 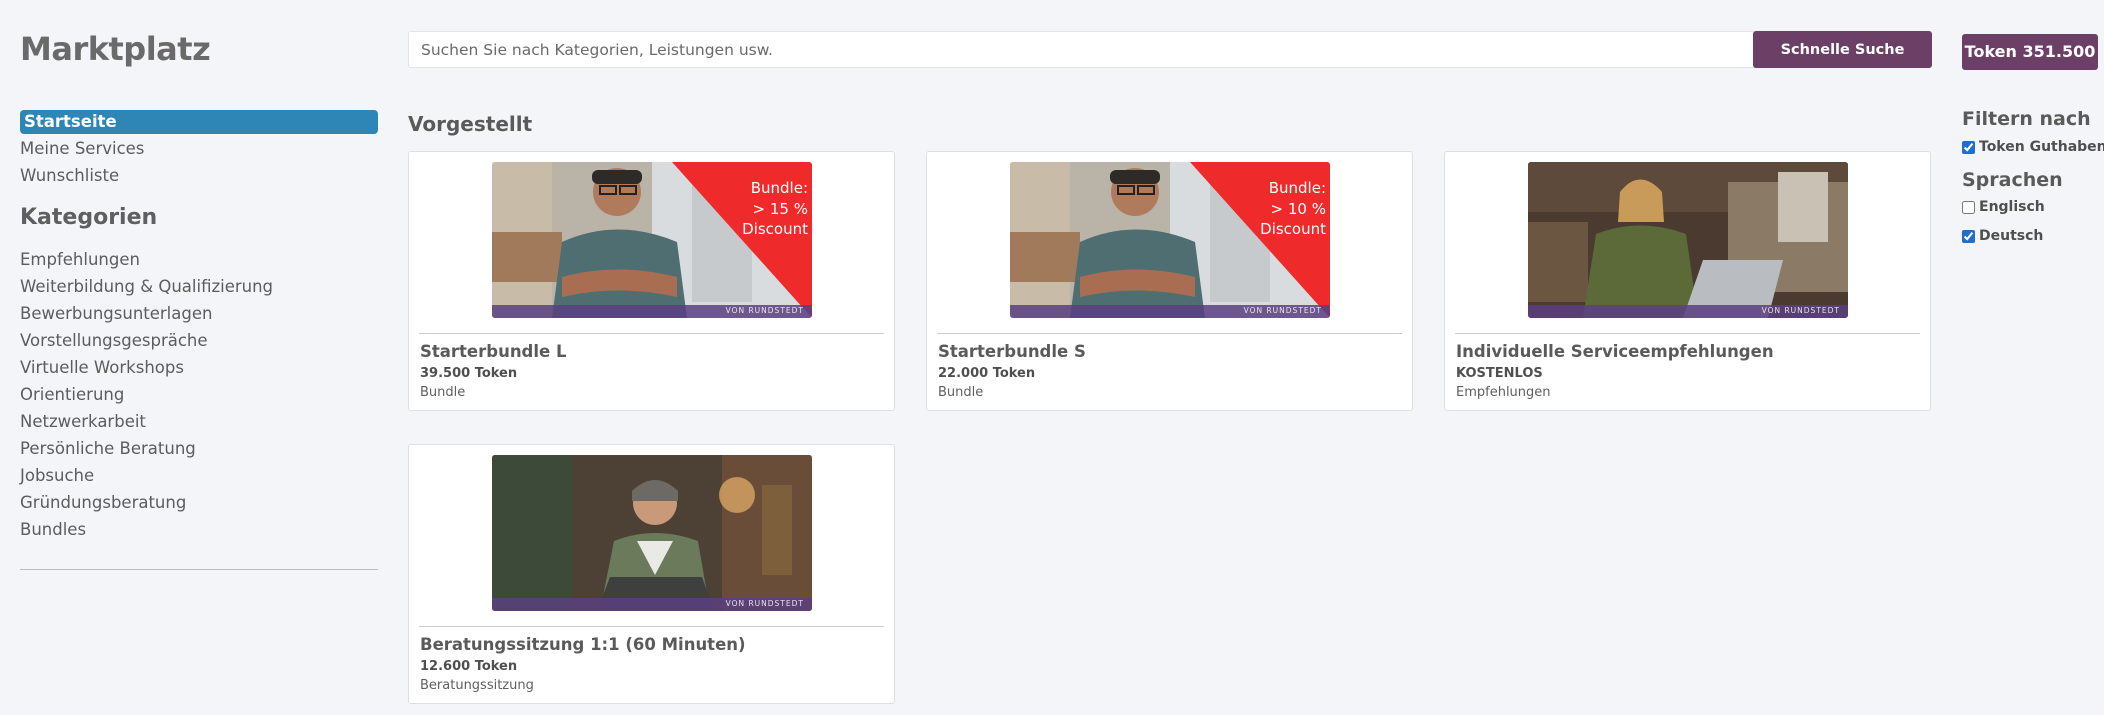 What do you see at coordinates (1503, 392) in the screenshot?
I see `card-type: Empfehlungen` at bounding box center [1503, 392].